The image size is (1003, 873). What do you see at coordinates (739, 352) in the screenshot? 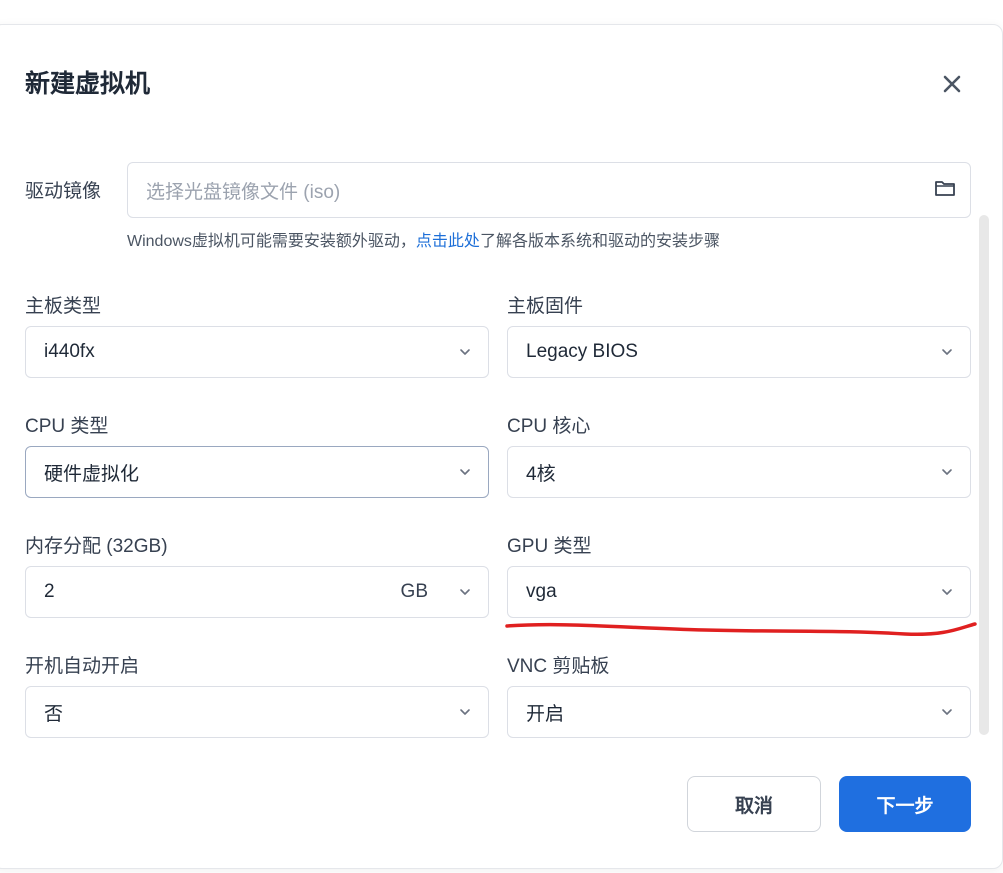
I see `board-firmware-select: Legacy BIOS` at bounding box center [739, 352].